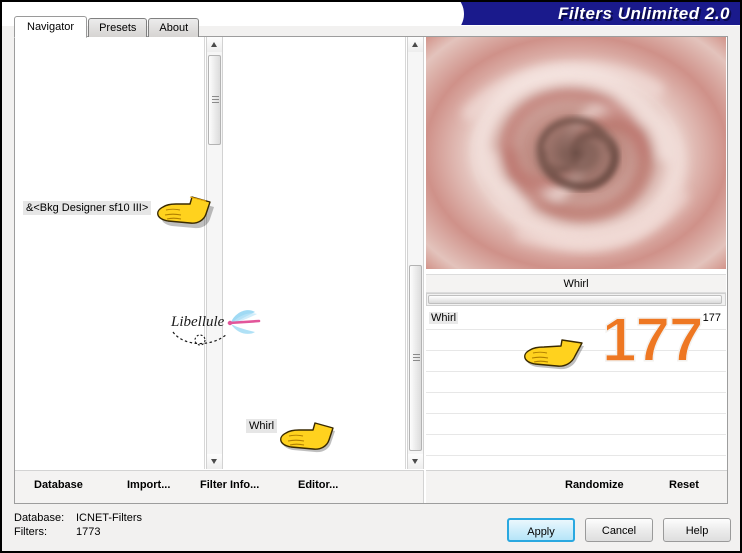 This screenshot has width=742, height=553. Describe the element at coordinates (174, 27) in the screenshot. I see `tab-about: About` at that location.